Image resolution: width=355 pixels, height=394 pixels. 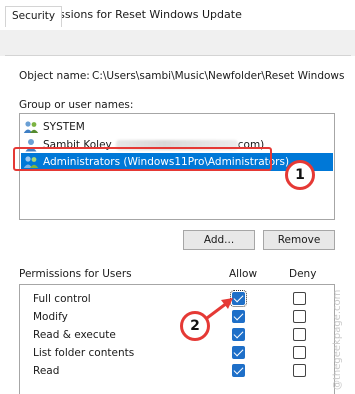 What do you see at coordinates (243, 274) in the screenshot?
I see `allow-column-header: Allow` at bounding box center [243, 274].